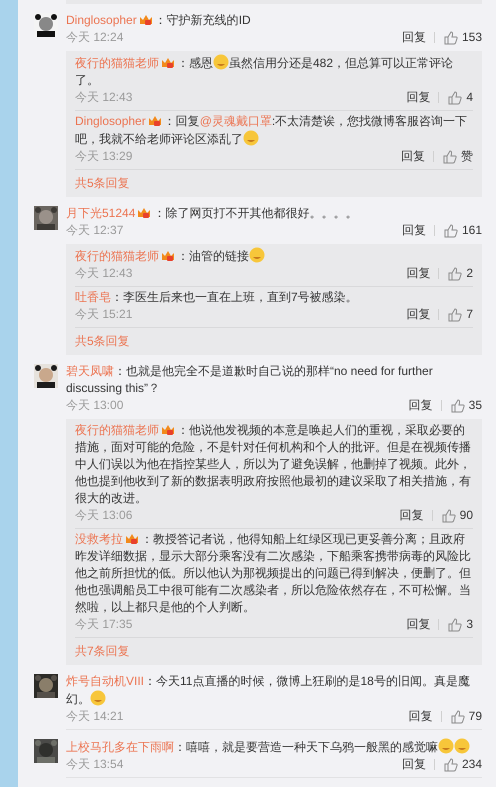  What do you see at coordinates (466, 405) in the screenshot?
I see `like-button: 35` at bounding box center [466, 405].